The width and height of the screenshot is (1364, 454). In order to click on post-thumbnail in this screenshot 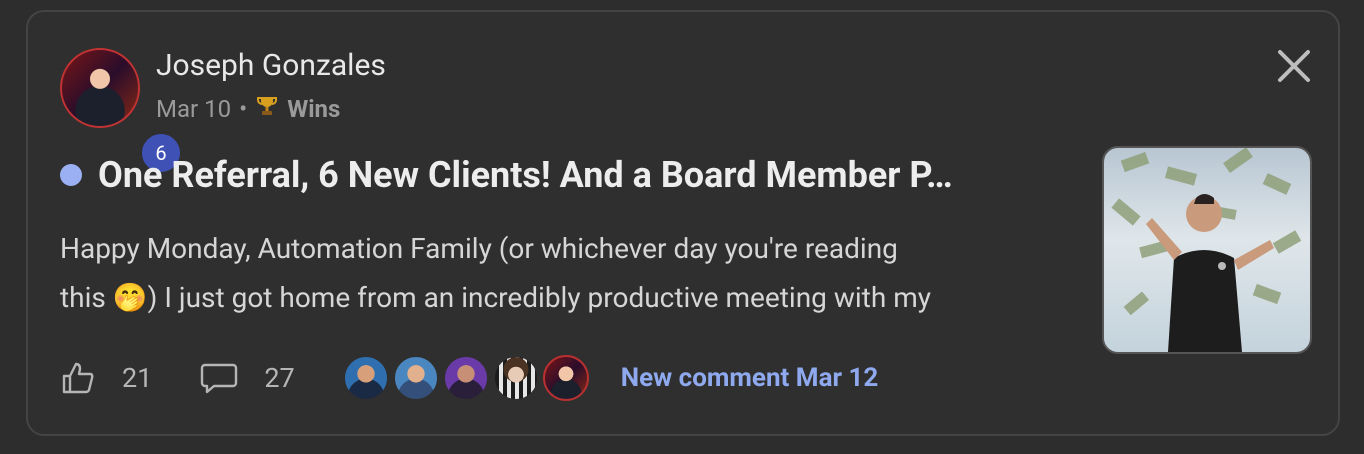, I will do `click(1207, 250)`.